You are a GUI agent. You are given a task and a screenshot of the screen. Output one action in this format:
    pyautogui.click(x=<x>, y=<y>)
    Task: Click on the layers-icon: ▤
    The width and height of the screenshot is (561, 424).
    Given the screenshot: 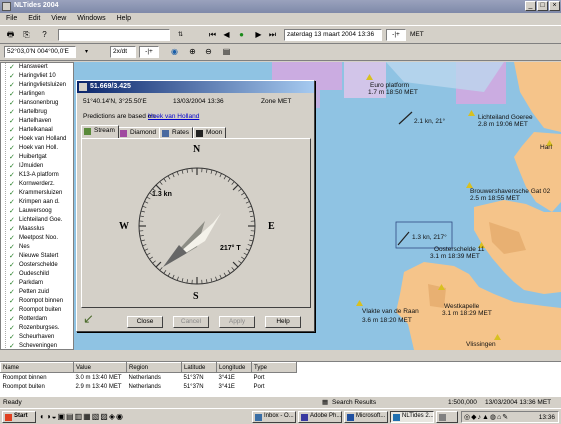 What is the action you would take?
    pyautogui.click(x=226, y=51)
    